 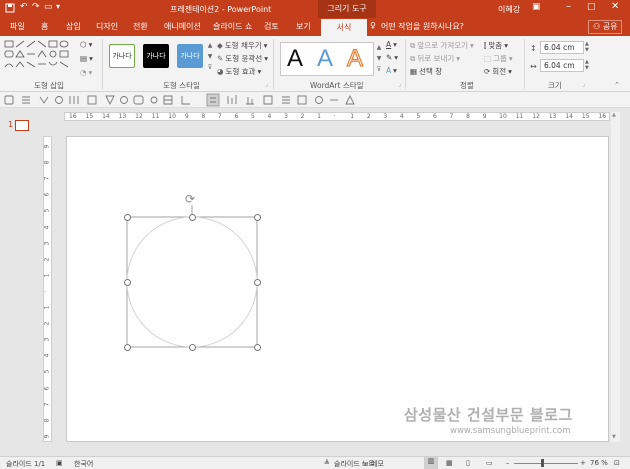 I want to click on edit-shape-button: ⬡ ▾, so click(x=86, y=44).